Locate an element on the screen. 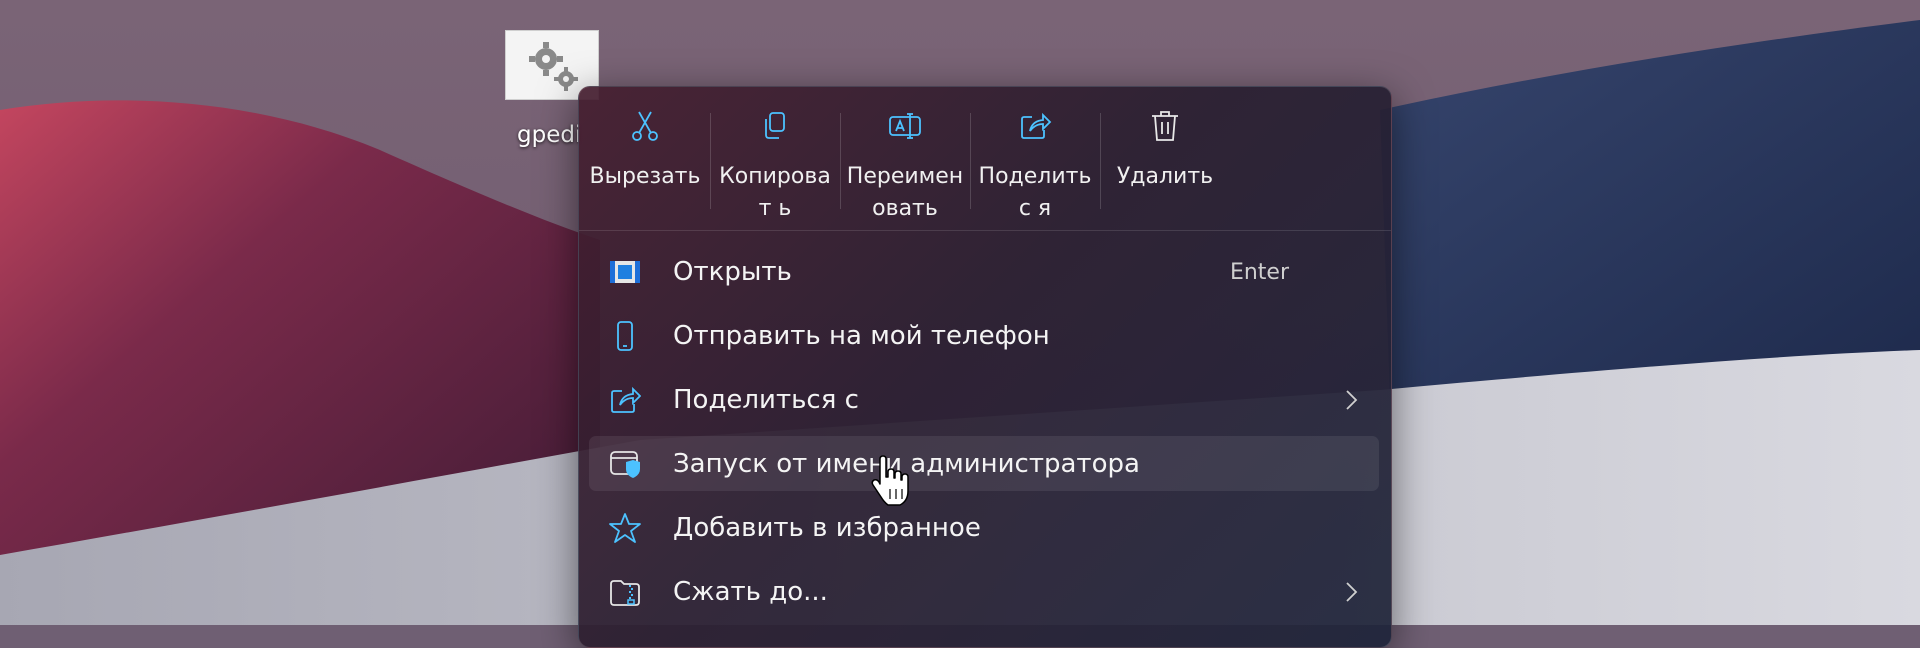 The width and height of the screenshot is (1920, 648). menu-item-run-as-admin: Запуск от имени администратора is located at coordinates (984, 463).